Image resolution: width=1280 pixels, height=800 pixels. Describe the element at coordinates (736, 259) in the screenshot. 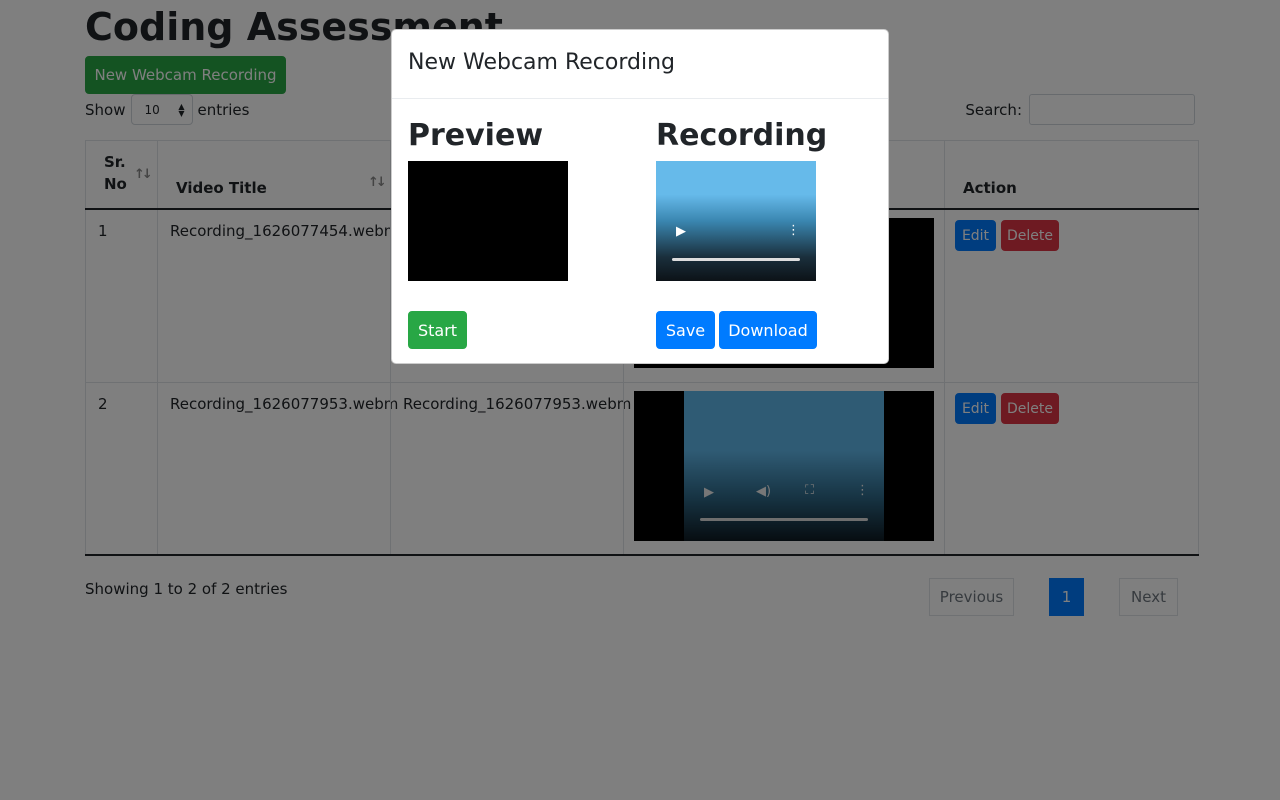

I see `recording-progress-track` at that location.